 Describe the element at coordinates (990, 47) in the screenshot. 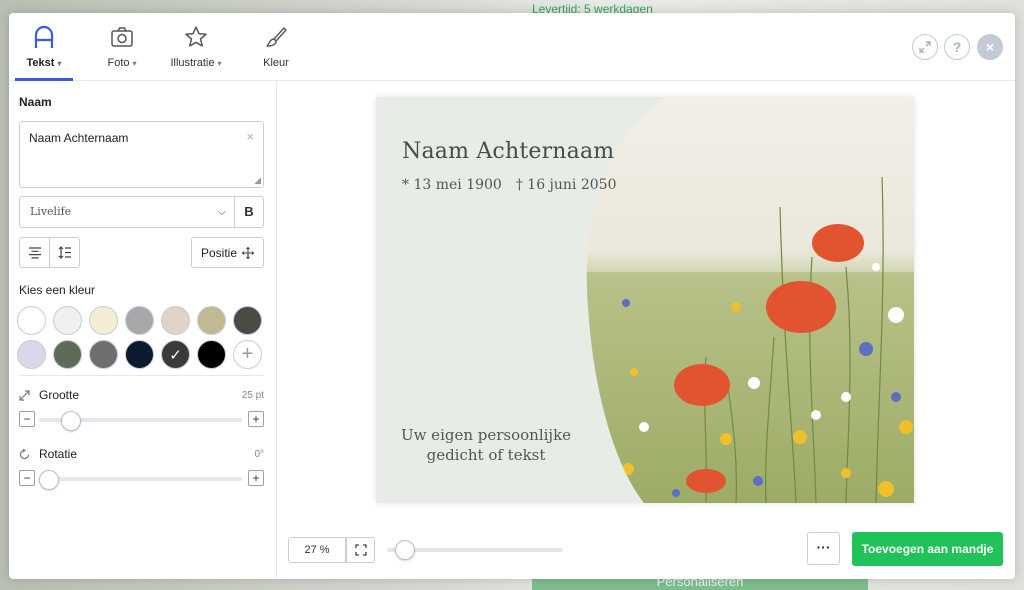

I see `close-button: ×` at that location.